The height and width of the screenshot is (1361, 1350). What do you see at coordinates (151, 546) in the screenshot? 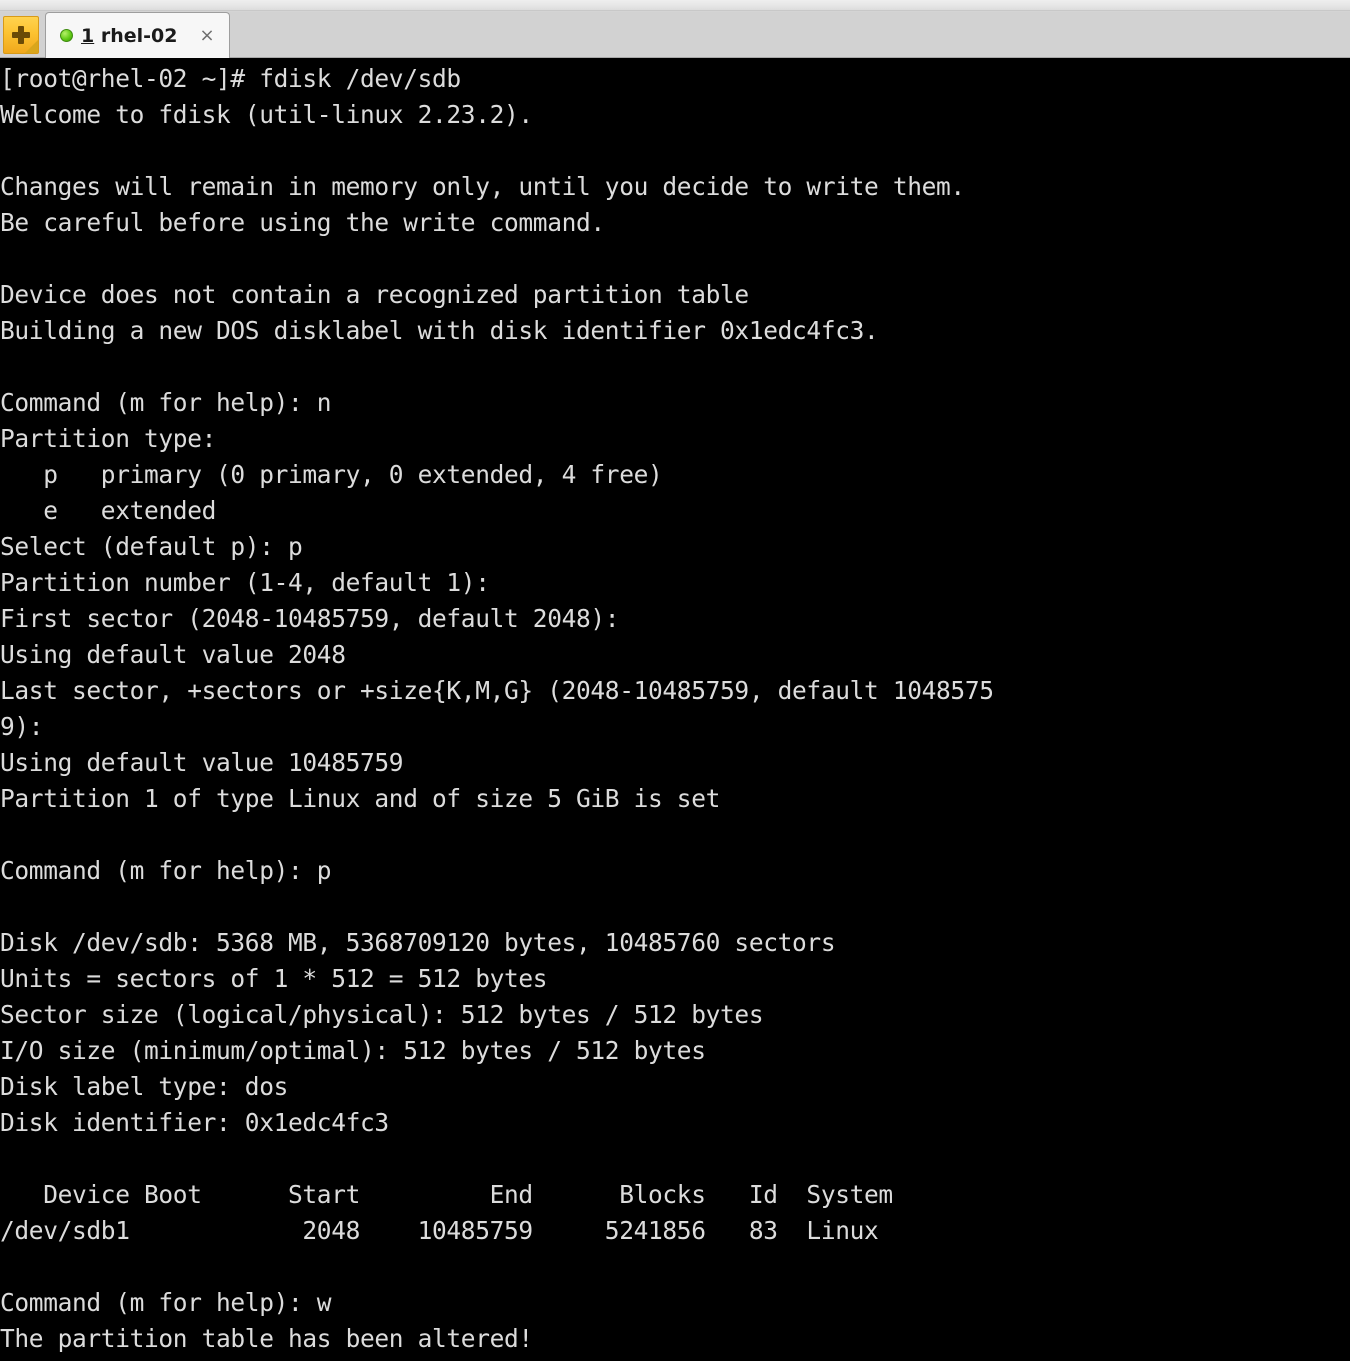
I see `terminal-line: Select (default p): p` at bounding box center [151, 546].